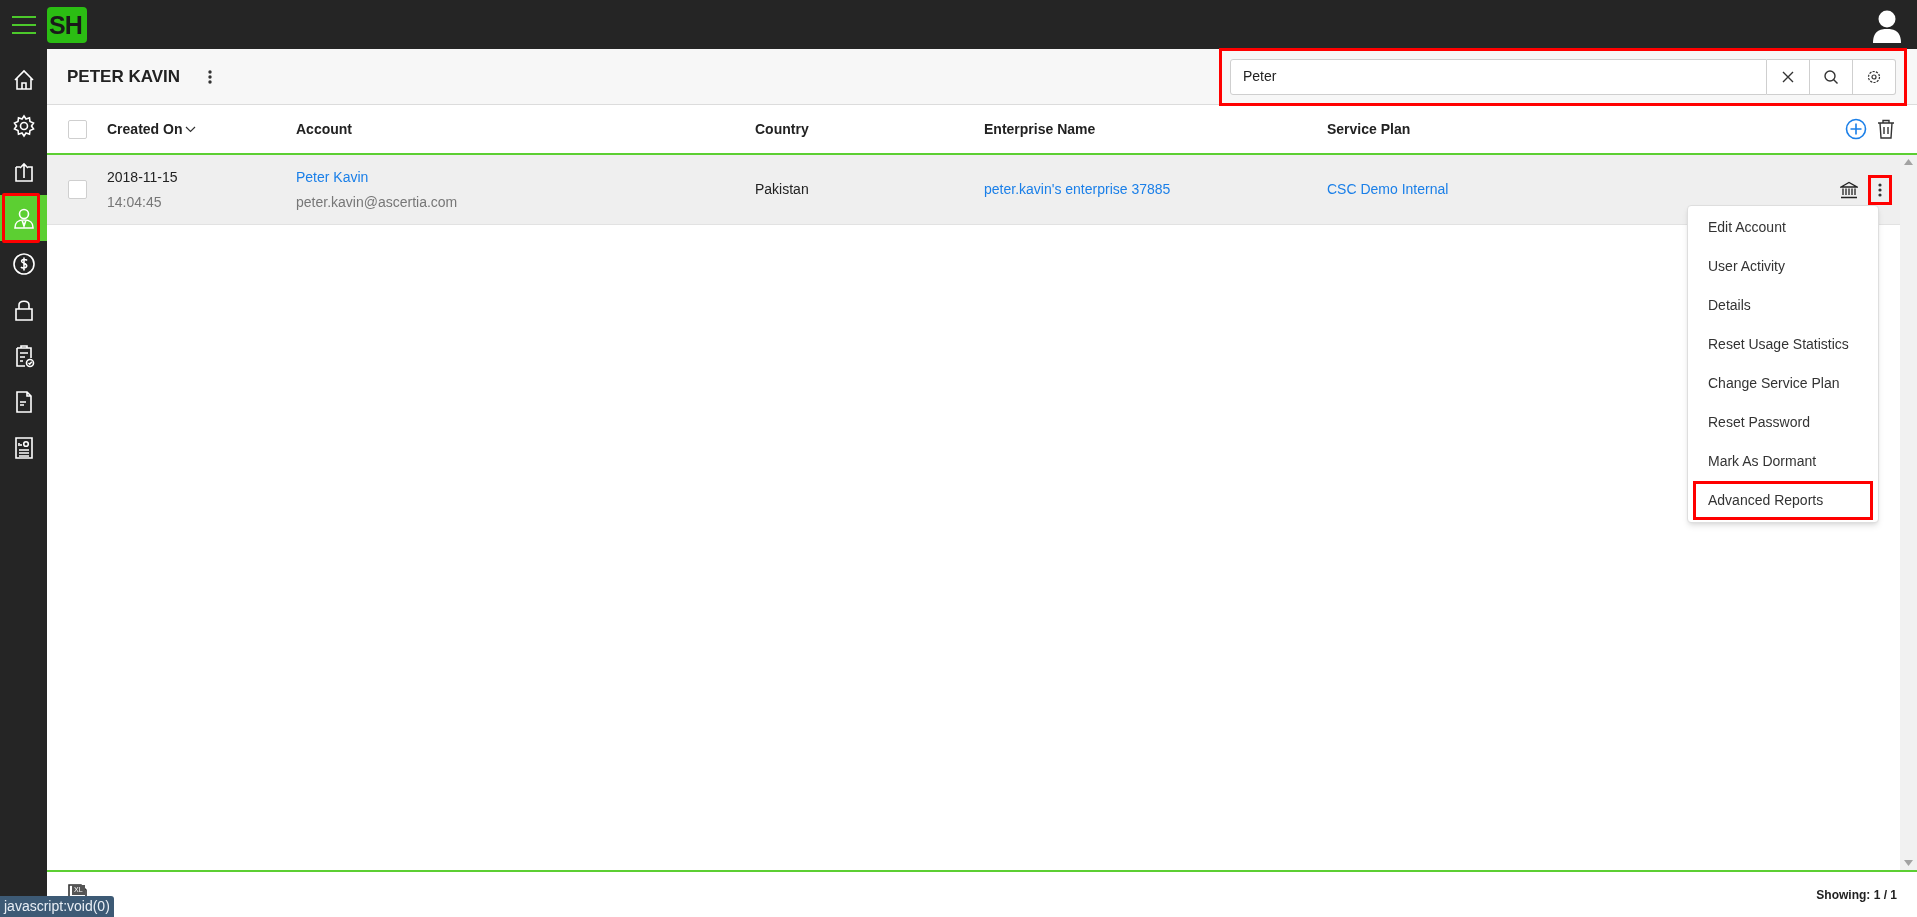 The height and width of the screenshot is (917, 1917). I want to click on add-icon, so click(1856, 129).